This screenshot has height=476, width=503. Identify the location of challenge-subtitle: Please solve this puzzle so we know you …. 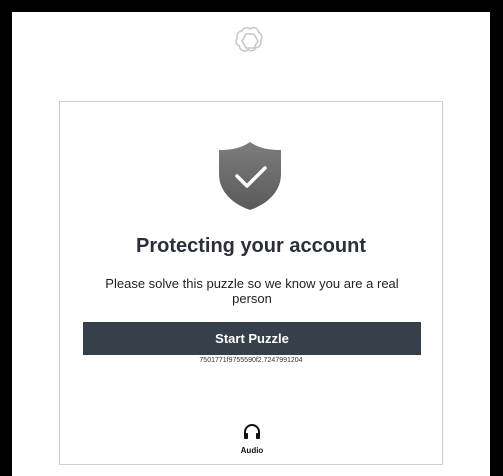
(252, 291).